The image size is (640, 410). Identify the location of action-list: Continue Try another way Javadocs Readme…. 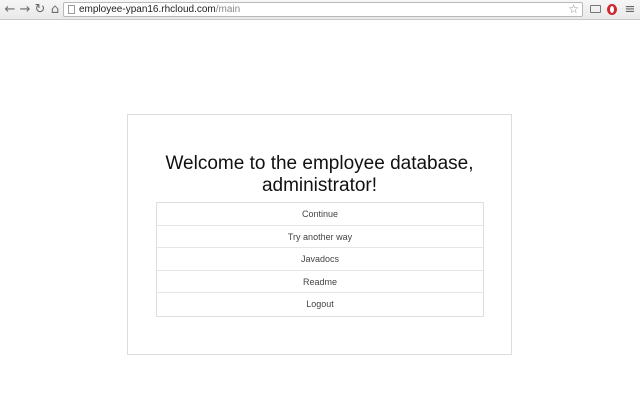
(320, 259).